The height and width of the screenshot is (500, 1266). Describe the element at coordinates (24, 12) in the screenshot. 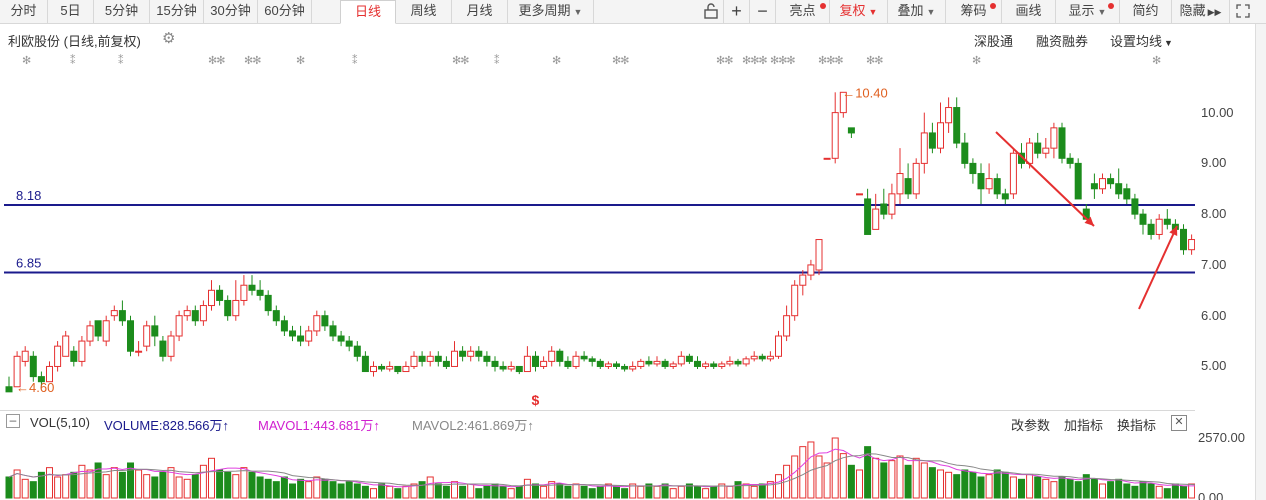

I see `tab-fenshi: 分时` at that location.